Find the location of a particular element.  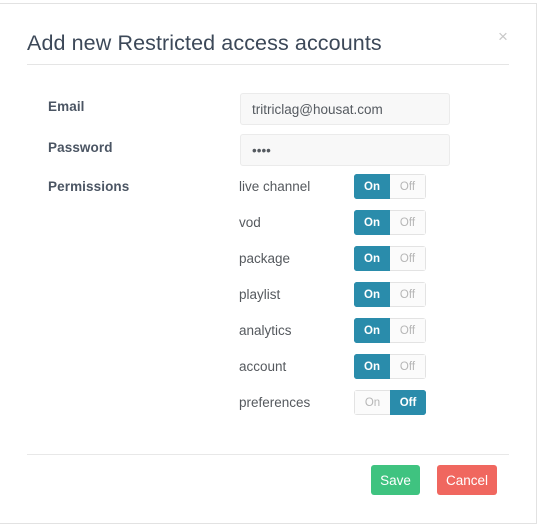

permission-label: vod is located at coordinates (250, 222).